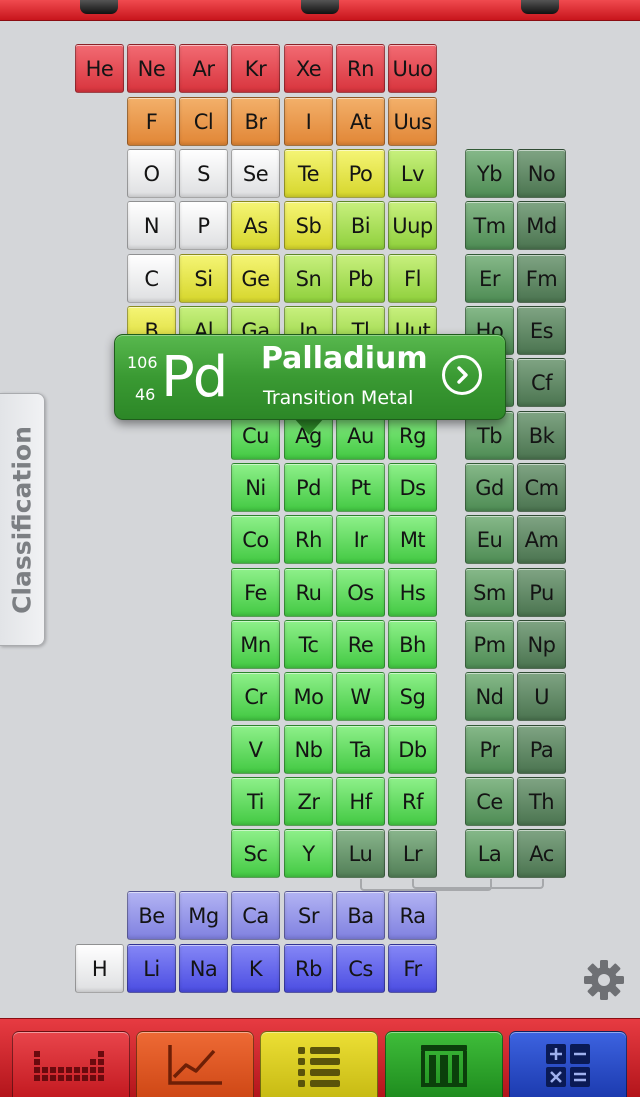 The image size is (640, 1097). Describe the element at coordinates (541, 173) in the screenshot. I see `element-tile-no: No` at that location.